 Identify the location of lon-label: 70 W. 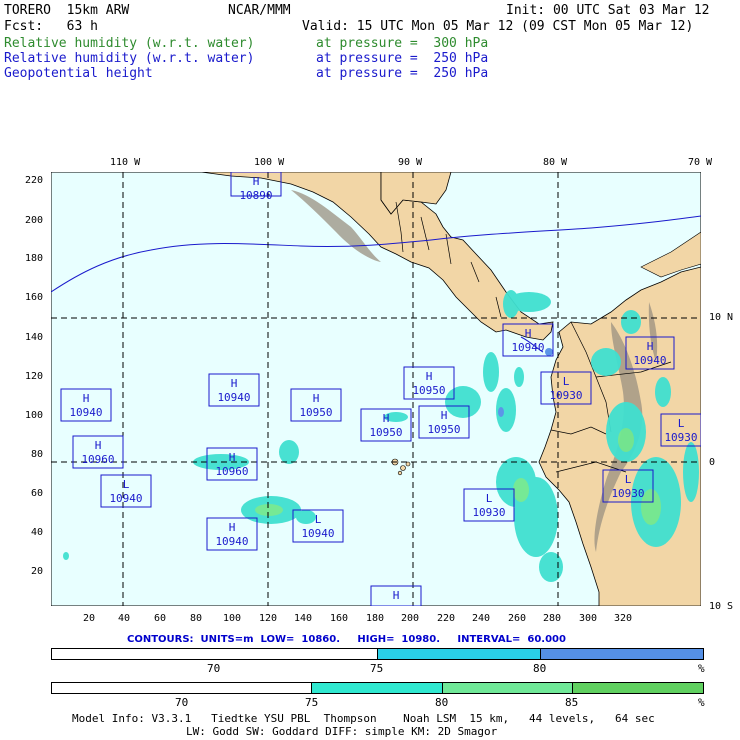
(700, 162).